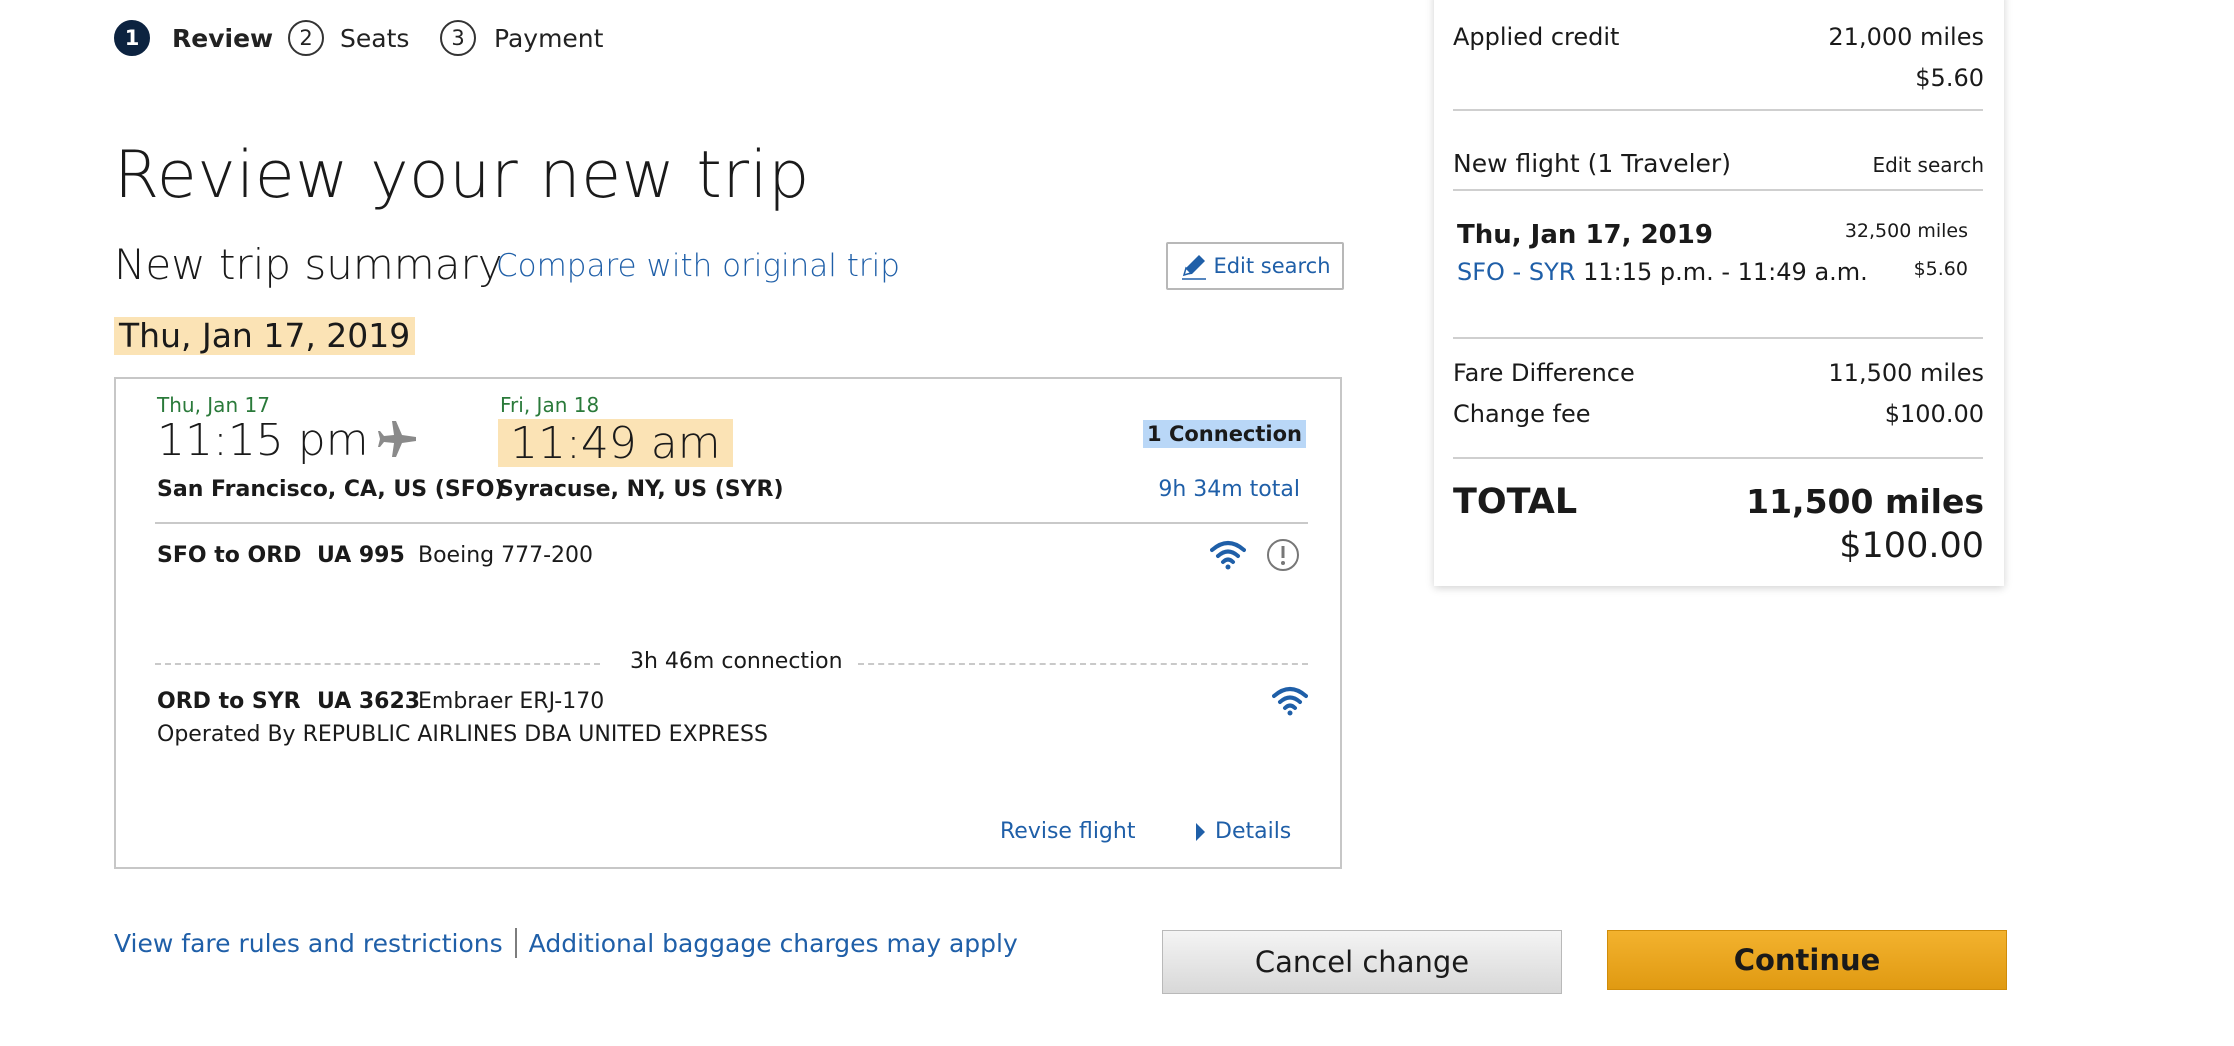 This screenshot has height=1046, width=2234. What do you see at coordinates (1906, 231) in the screenshot?
I see `panel-flight-miles: 32,500 miles` at bounding box center [1906, 231].